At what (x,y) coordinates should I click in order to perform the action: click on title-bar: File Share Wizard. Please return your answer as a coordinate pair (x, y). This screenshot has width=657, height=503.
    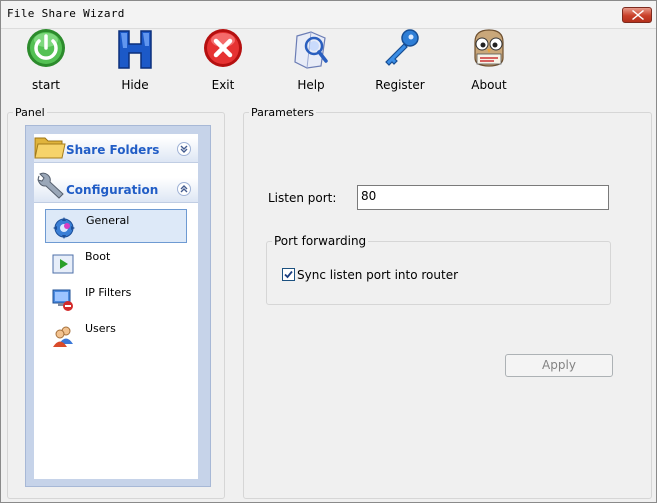
    Looking at the image, I should click on (328, 15).